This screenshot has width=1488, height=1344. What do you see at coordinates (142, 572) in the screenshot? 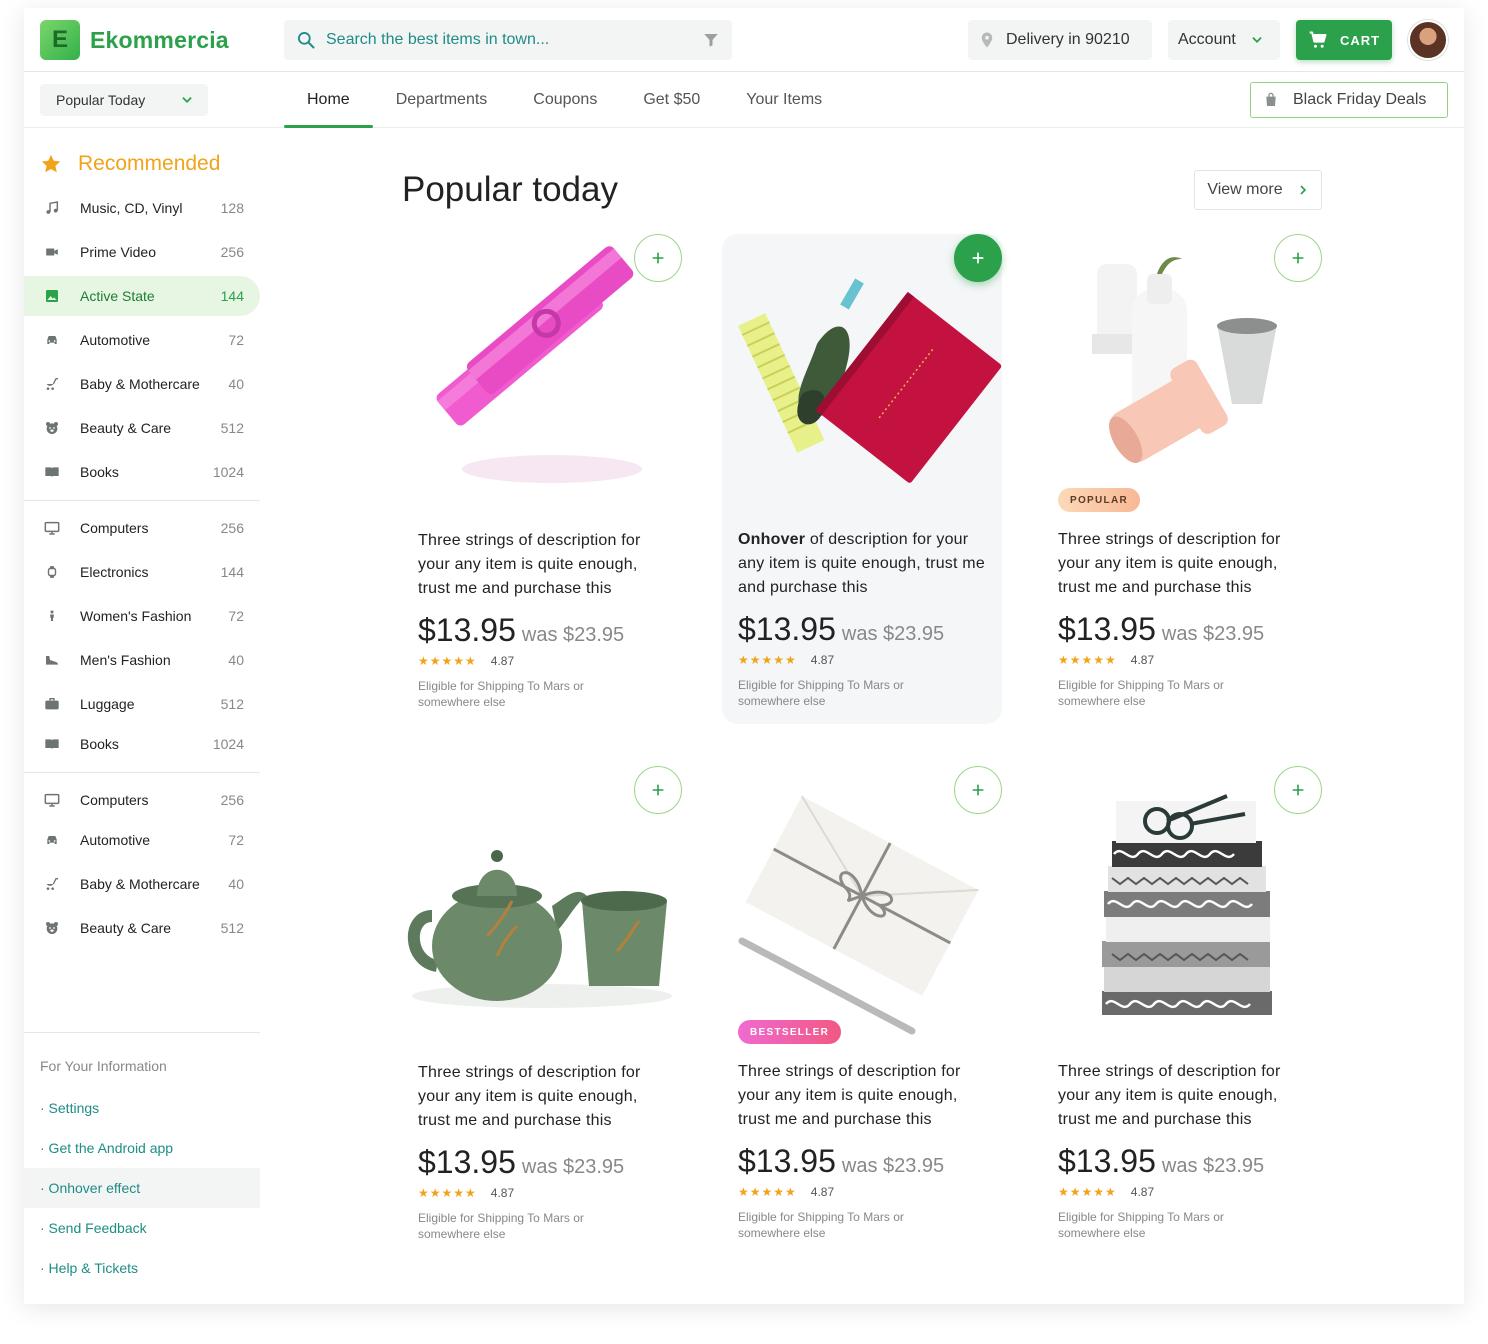
I see `sidebar-item-electronics: Electronics 144` at bounding box center [142, 572].